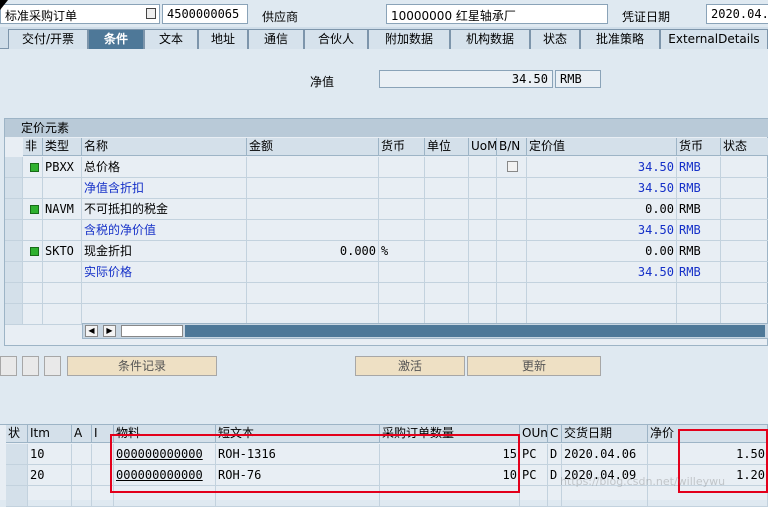 This screenshot has height=507, width=768. Describe the element at coordinates (50, 434) in the screenshot. I see `item-col-itm: Itm` at that location.